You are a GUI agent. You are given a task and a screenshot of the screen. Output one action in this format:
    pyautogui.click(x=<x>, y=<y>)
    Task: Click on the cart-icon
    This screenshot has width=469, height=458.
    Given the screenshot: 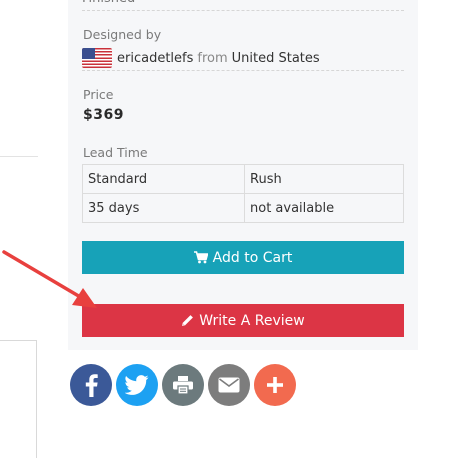 What is the action you would take?
    pyautogui.click(x=200, y=257)
    